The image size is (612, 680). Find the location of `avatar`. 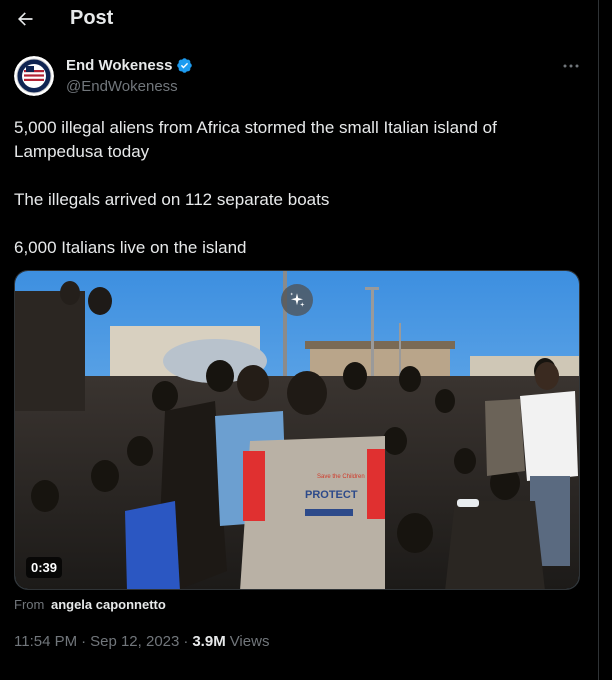

avatar is located at coordinates (34, 76).